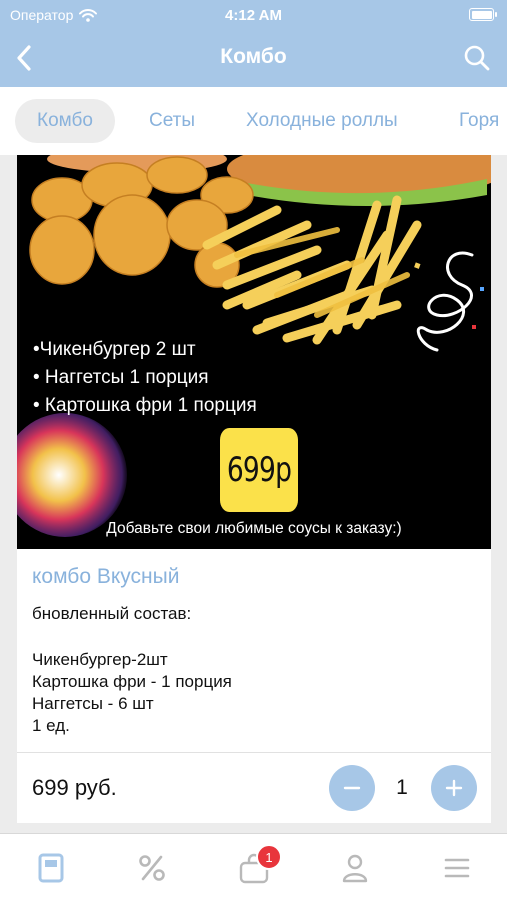  What do you see at coordinates (145, 405) in the screenshot?
I see `promo-line-fries: • Картошка фри 1 порция` at bounding box center [145, 405].